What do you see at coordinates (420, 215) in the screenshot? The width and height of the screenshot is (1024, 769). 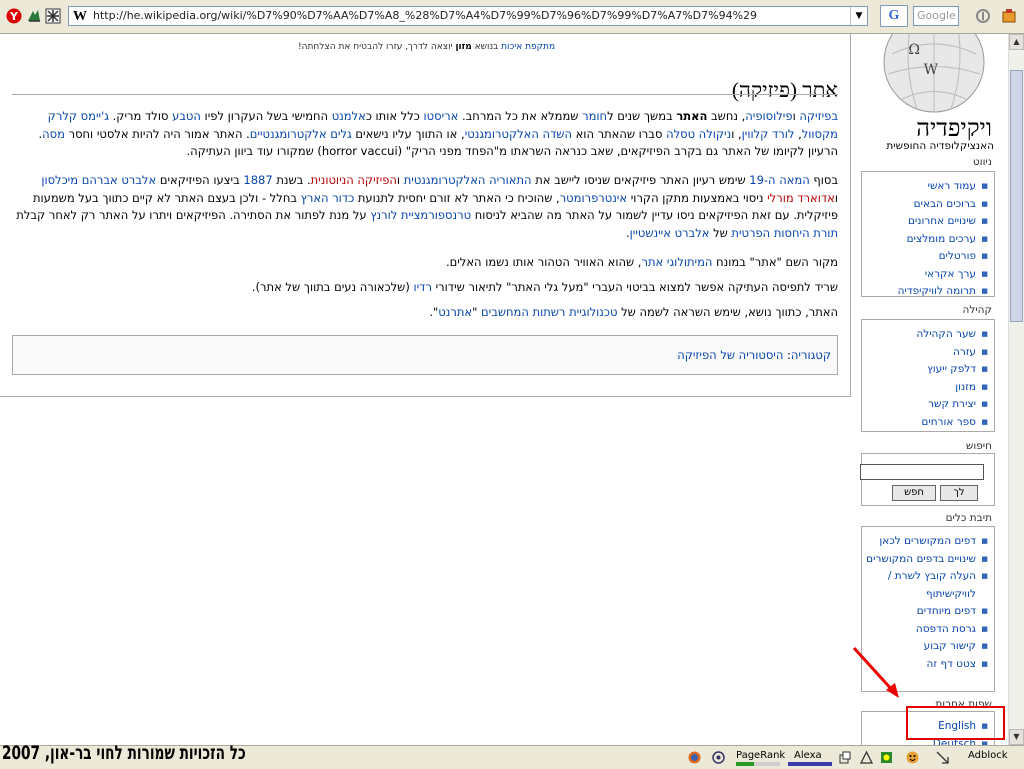 I see `article-link: טרנספורמציית לורנץ` at bounding box center [420, 215].